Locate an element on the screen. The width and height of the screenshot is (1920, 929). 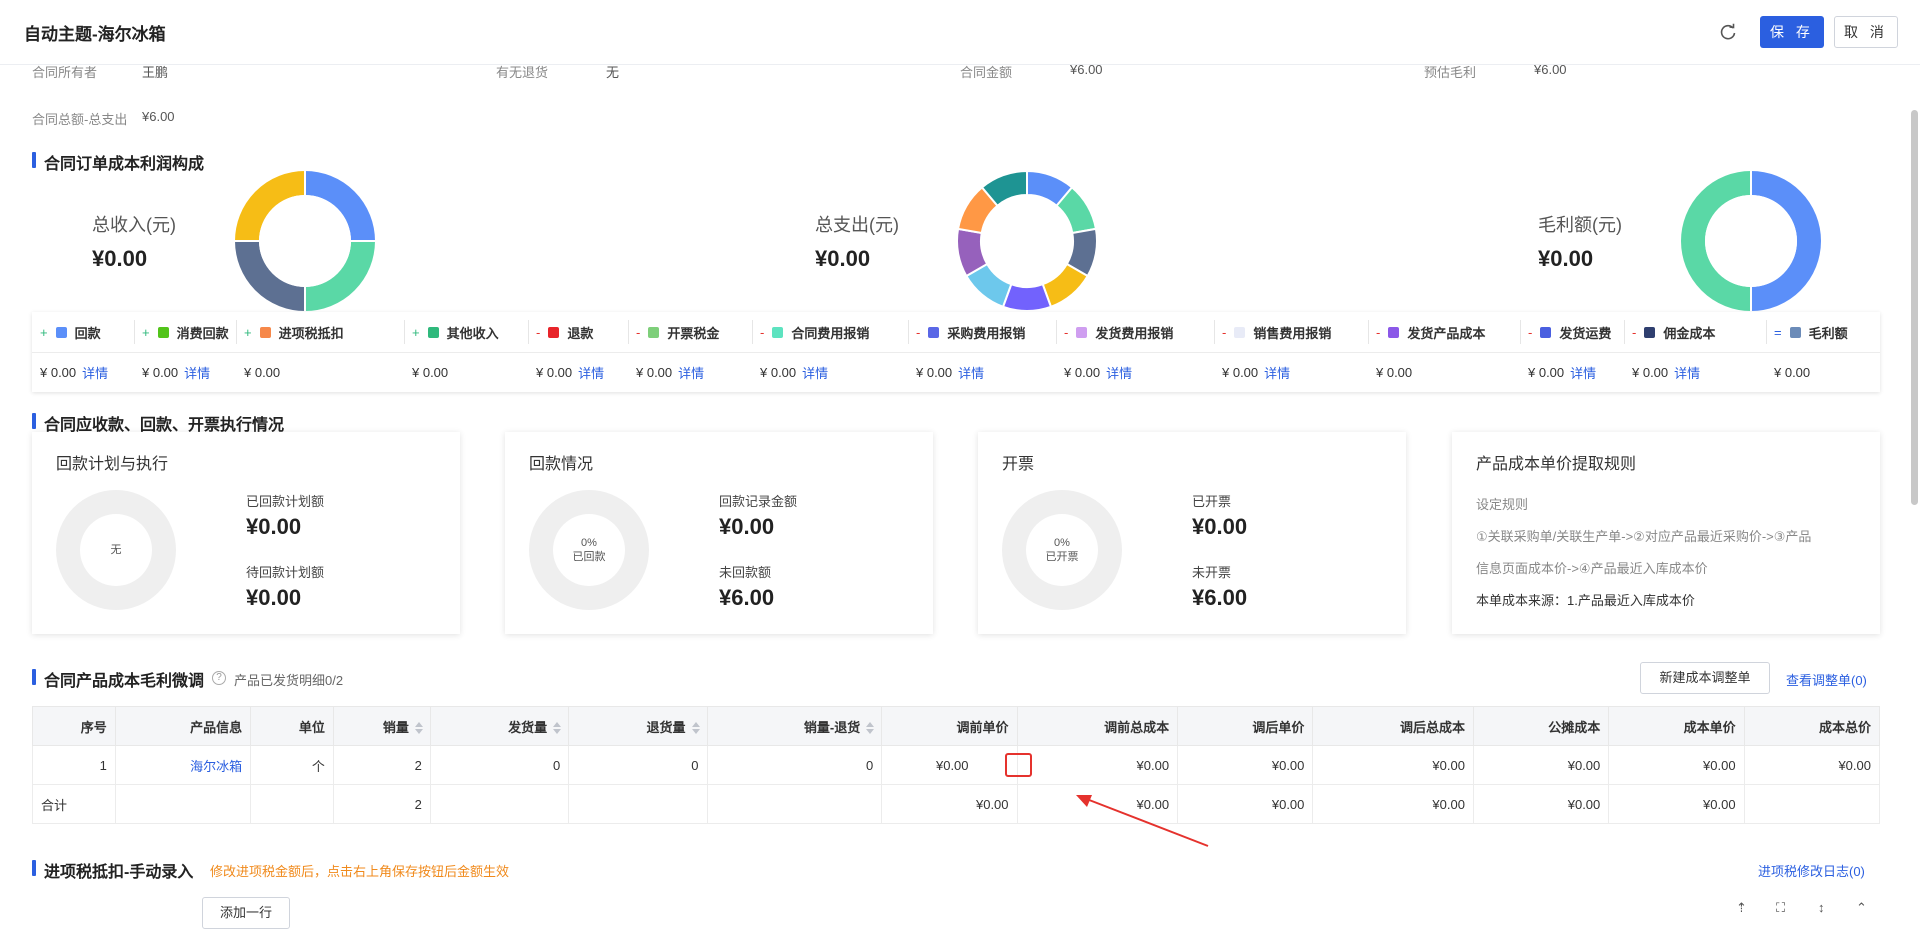
legend-label: 退款 is located at coordinates (580, 333).